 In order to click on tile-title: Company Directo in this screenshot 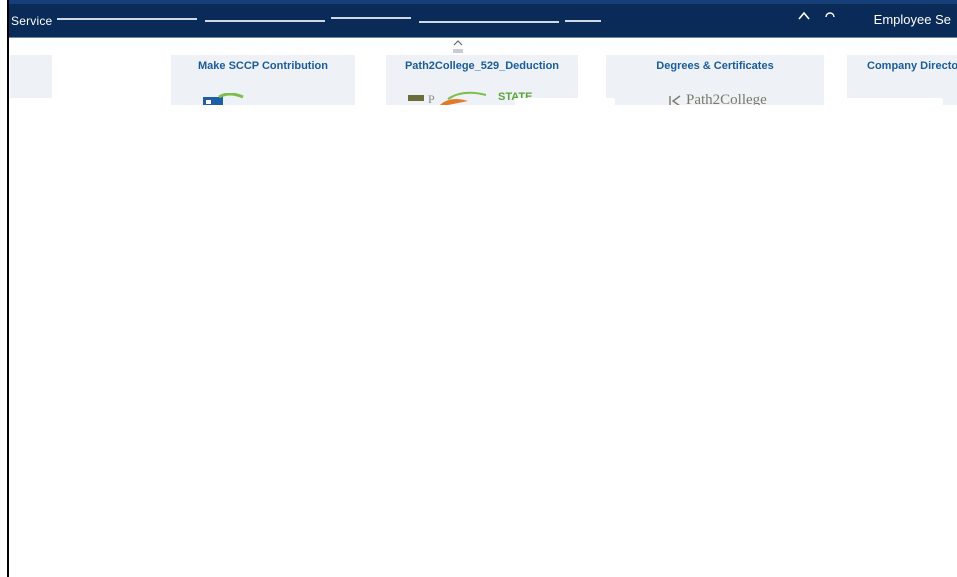, I will do `click(912, 66)`.